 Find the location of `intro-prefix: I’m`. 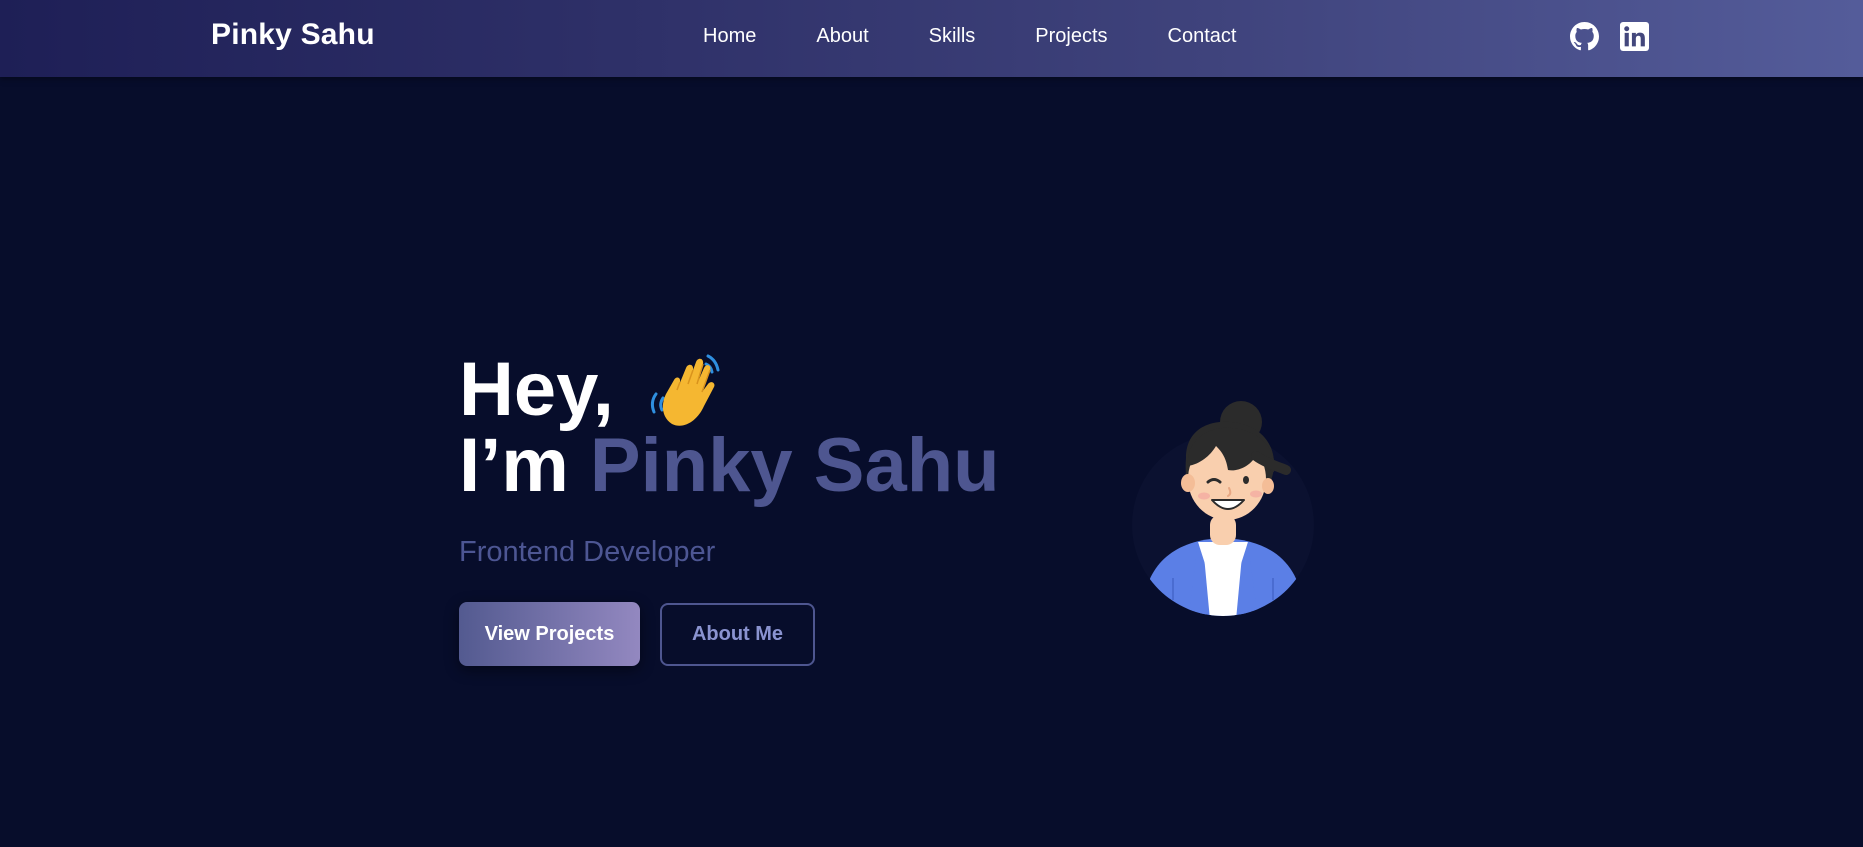

intro-prefix: I’m is located at coordinates (524, 465).